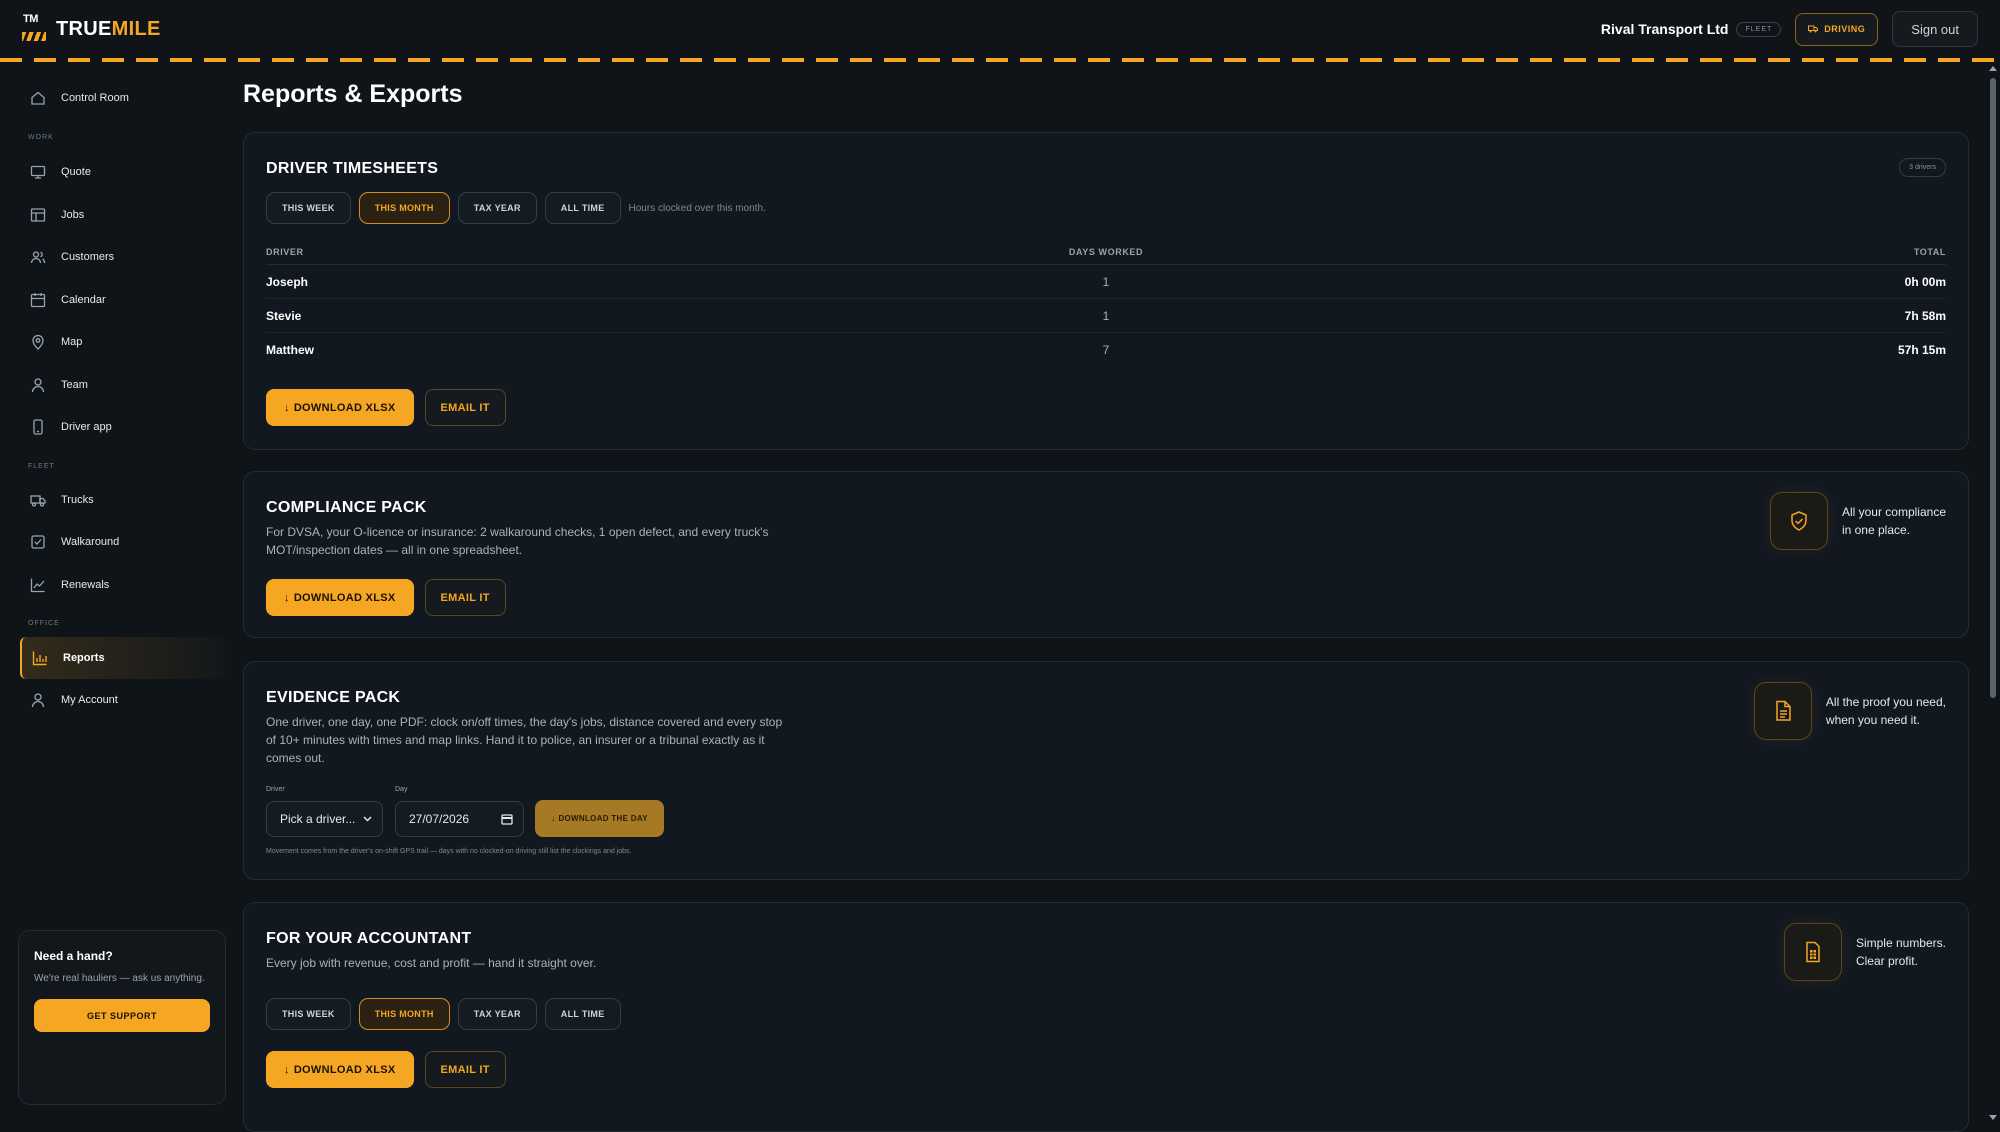 Image resolution: width=2000 pixels, height=1132 pixels. What do you see at coordinates (38, 257) in the screenshot?
I see `users-icon` at bounding box center [38, 257].